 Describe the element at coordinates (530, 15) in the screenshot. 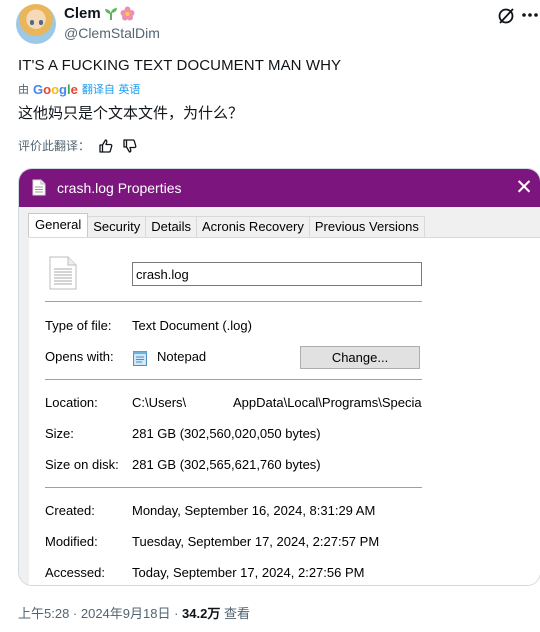

I see `more-icon` at that location.